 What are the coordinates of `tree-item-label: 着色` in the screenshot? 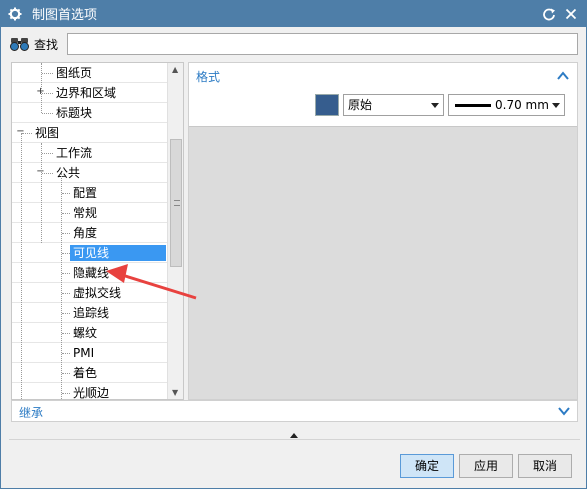 It's located at (85, 373).